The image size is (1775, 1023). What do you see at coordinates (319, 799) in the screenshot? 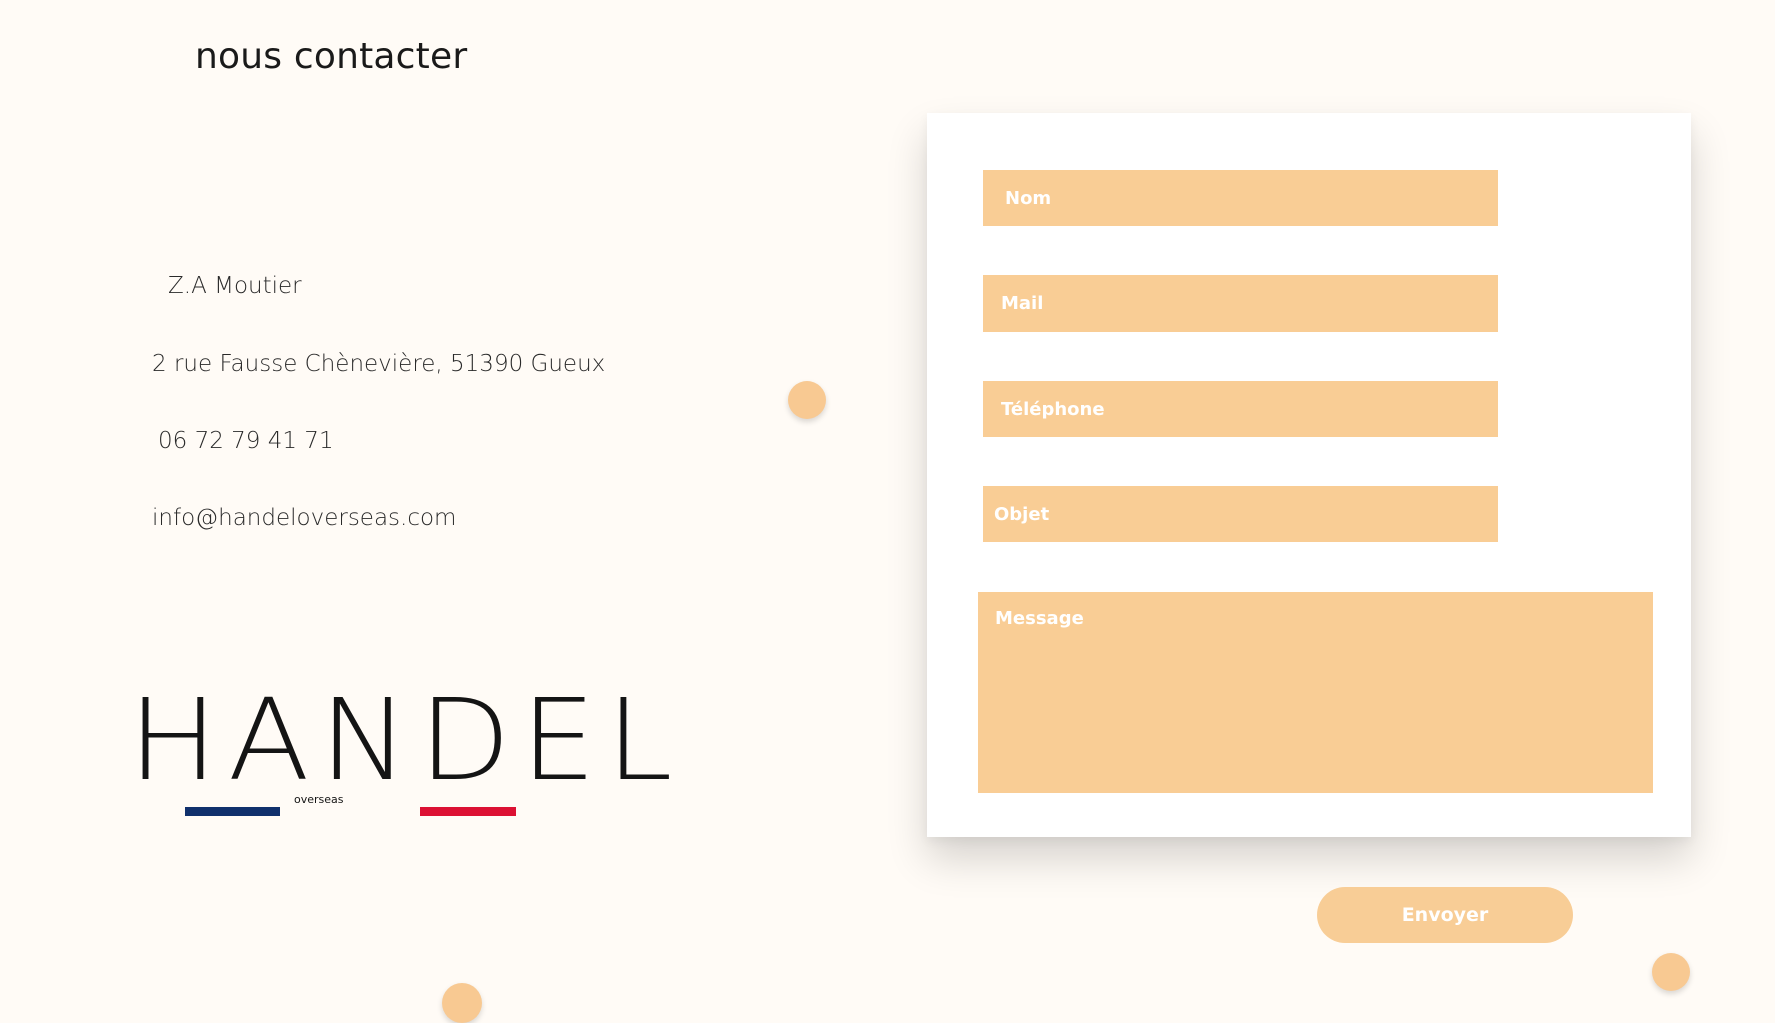
I see `logo-subtitle: overseas` at bounding box center [319, 799].